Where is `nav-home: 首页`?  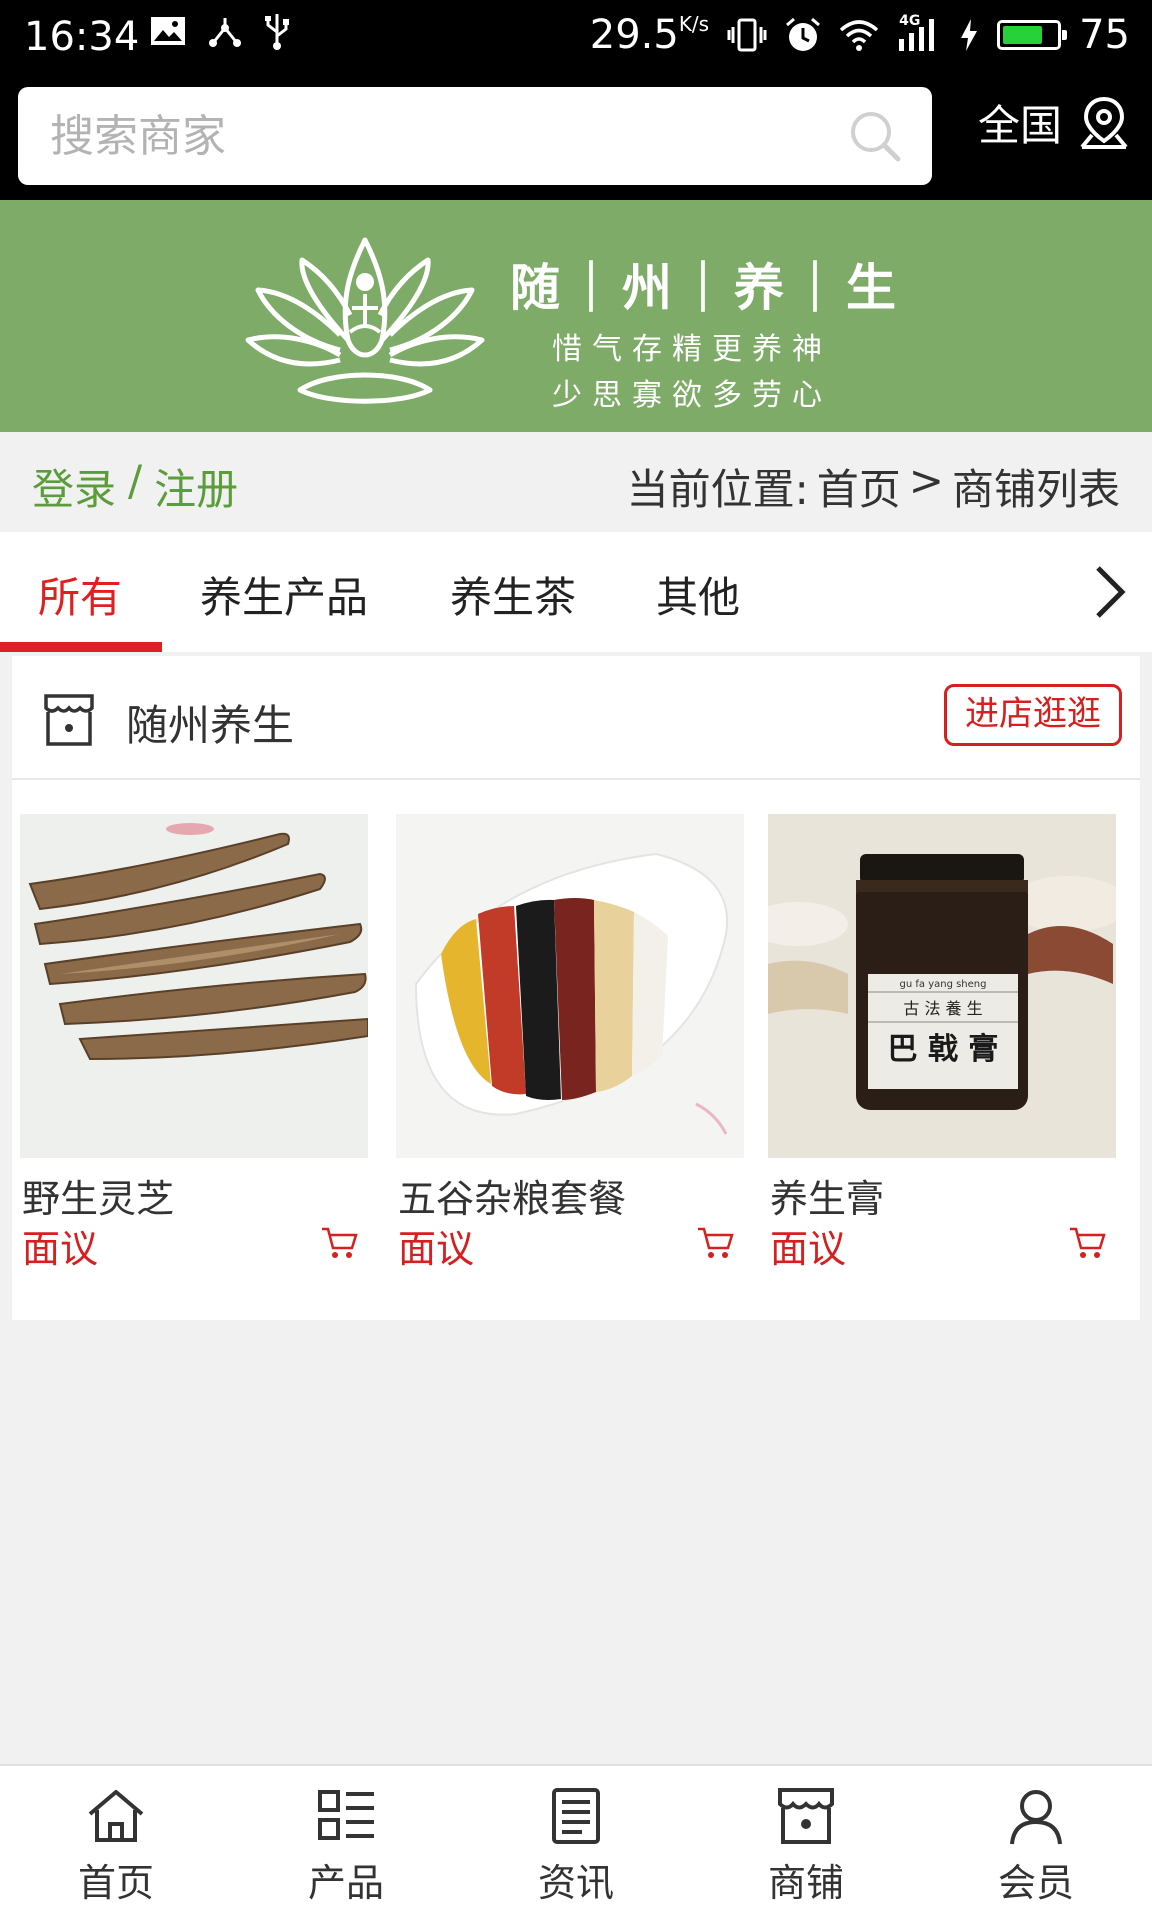
nav-home: 首页 is located at coordinates (116, 1846).